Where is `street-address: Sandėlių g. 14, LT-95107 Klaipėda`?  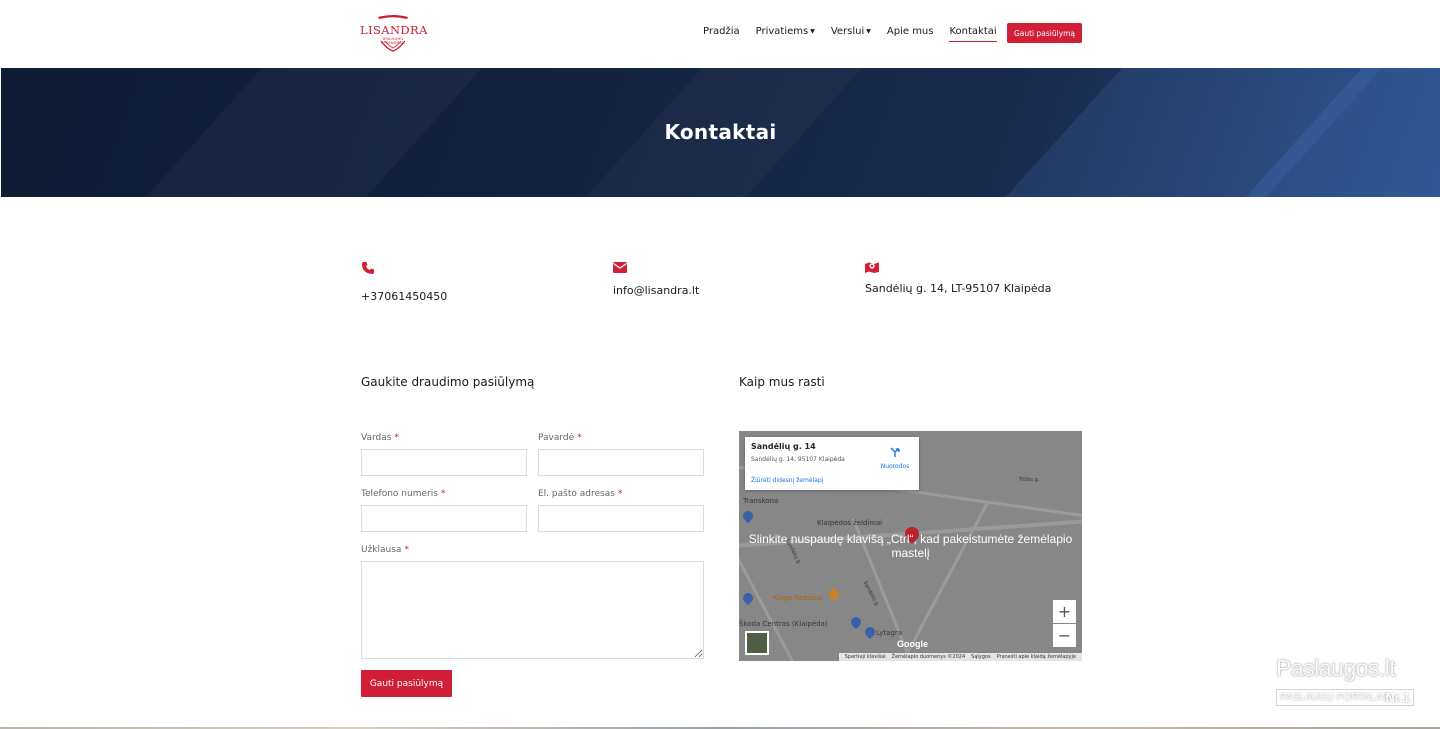 street-address: Sandėlių g. 14, LT-95107 Klaipėda is located at coordinates (958, 288).